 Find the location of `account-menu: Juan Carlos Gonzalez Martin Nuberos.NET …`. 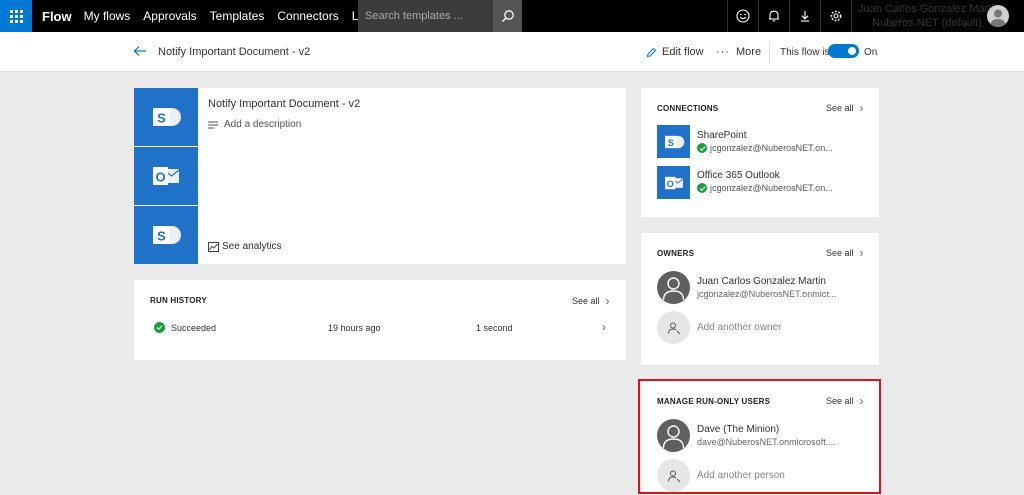

account-menu: Juan Carlos Gonzalez Martin Nuberos.NET … is located at coordinates (925, 16).